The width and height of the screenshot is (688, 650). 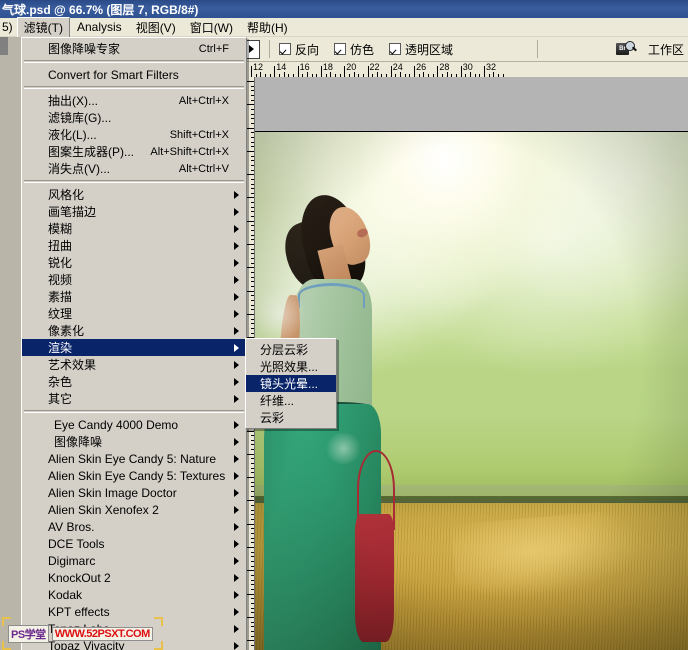 What do you see at coordinates (71, 526) in the screenshot?
I see `menu-item-label: AV Bros.` at bounding box center [71, 526].